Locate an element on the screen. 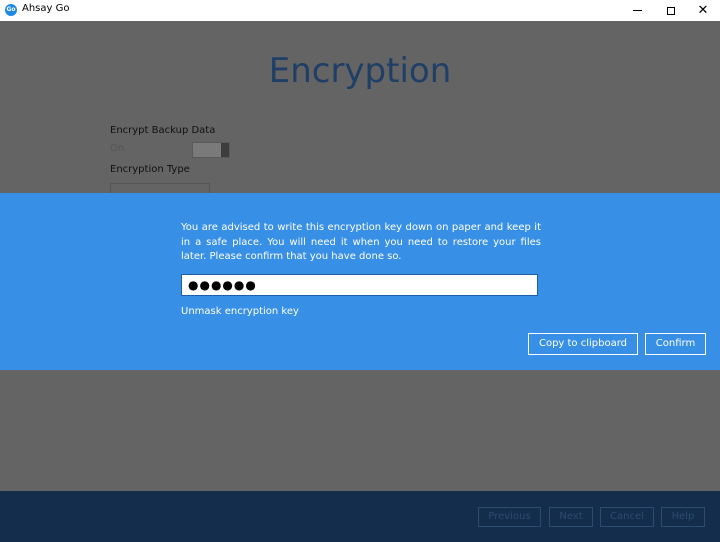  unmask-key-link: Unmask encryption key is located at coordinates (240, 311).